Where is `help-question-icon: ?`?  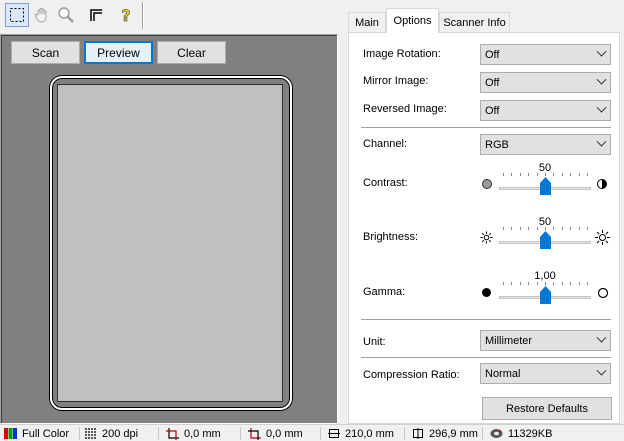
help-question-icon: ? is located at coordinates (126, 15).